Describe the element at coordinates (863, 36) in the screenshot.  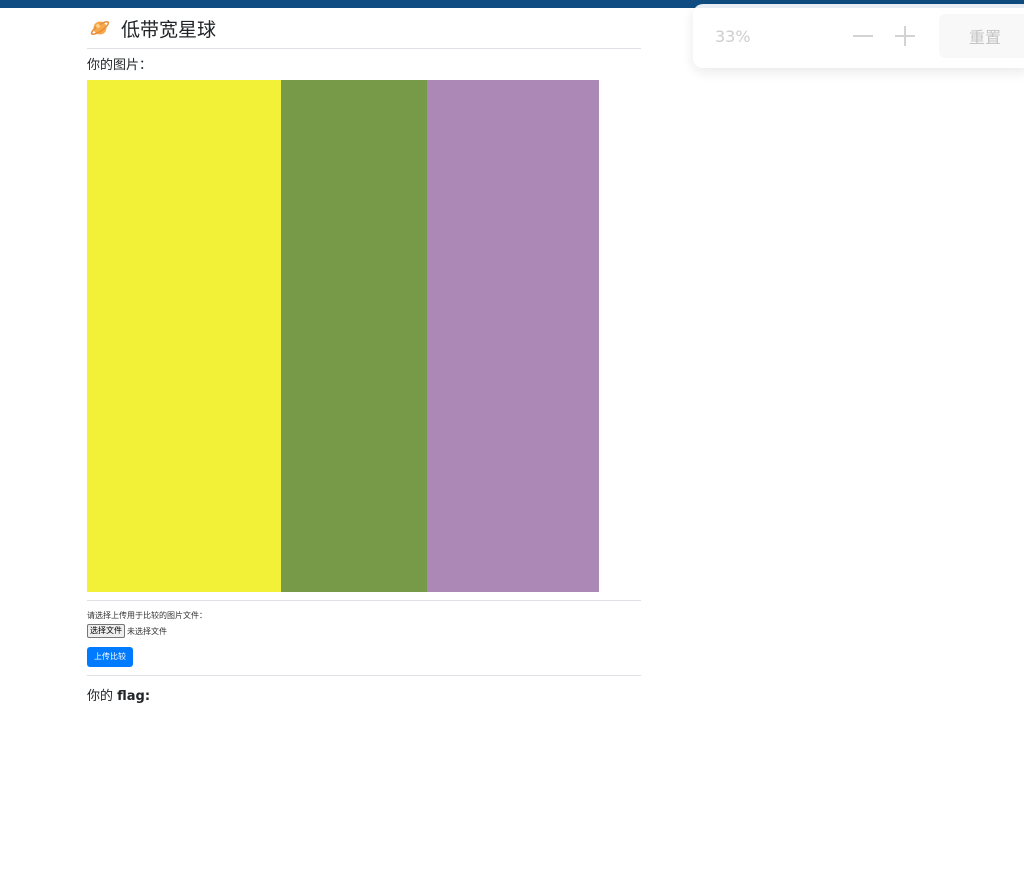
I see `minus-icon` at that location.